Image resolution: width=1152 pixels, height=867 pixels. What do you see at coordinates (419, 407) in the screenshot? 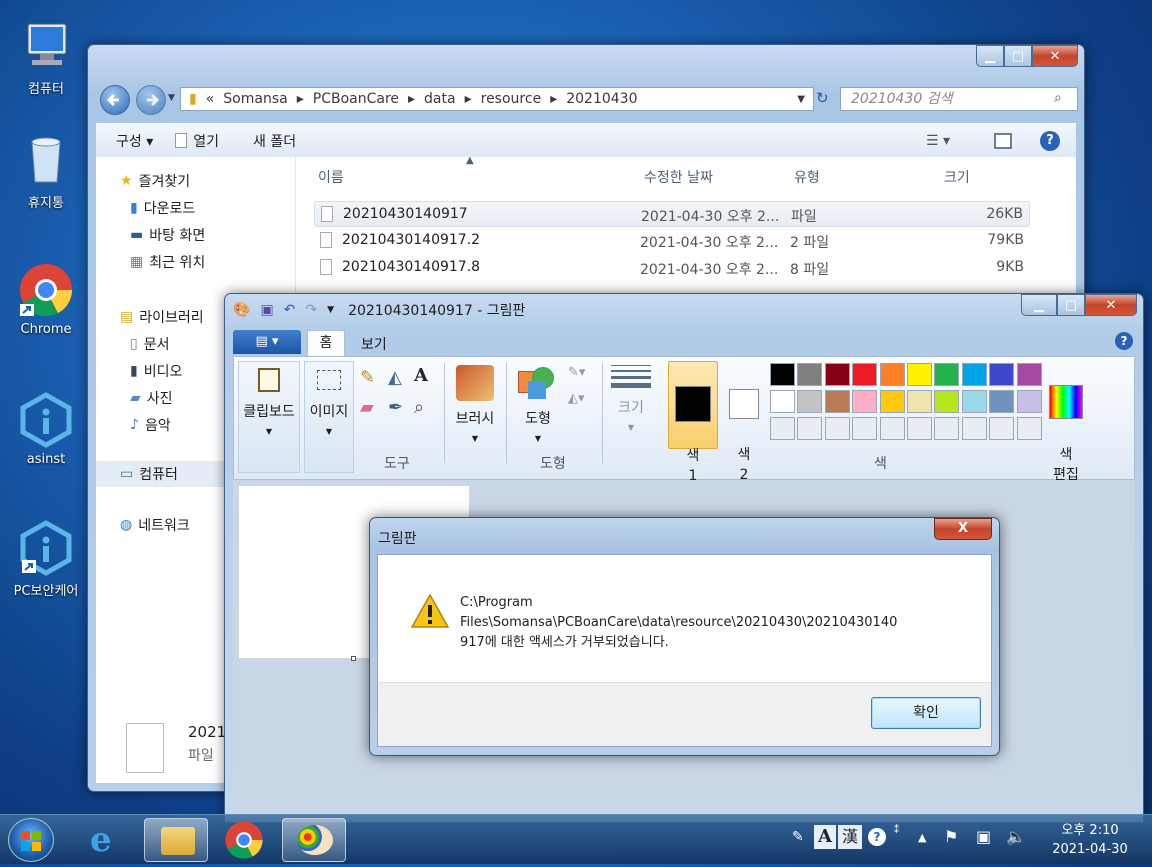
I see `magnifier-icon: ⌕` at bounding box center [419, 407].